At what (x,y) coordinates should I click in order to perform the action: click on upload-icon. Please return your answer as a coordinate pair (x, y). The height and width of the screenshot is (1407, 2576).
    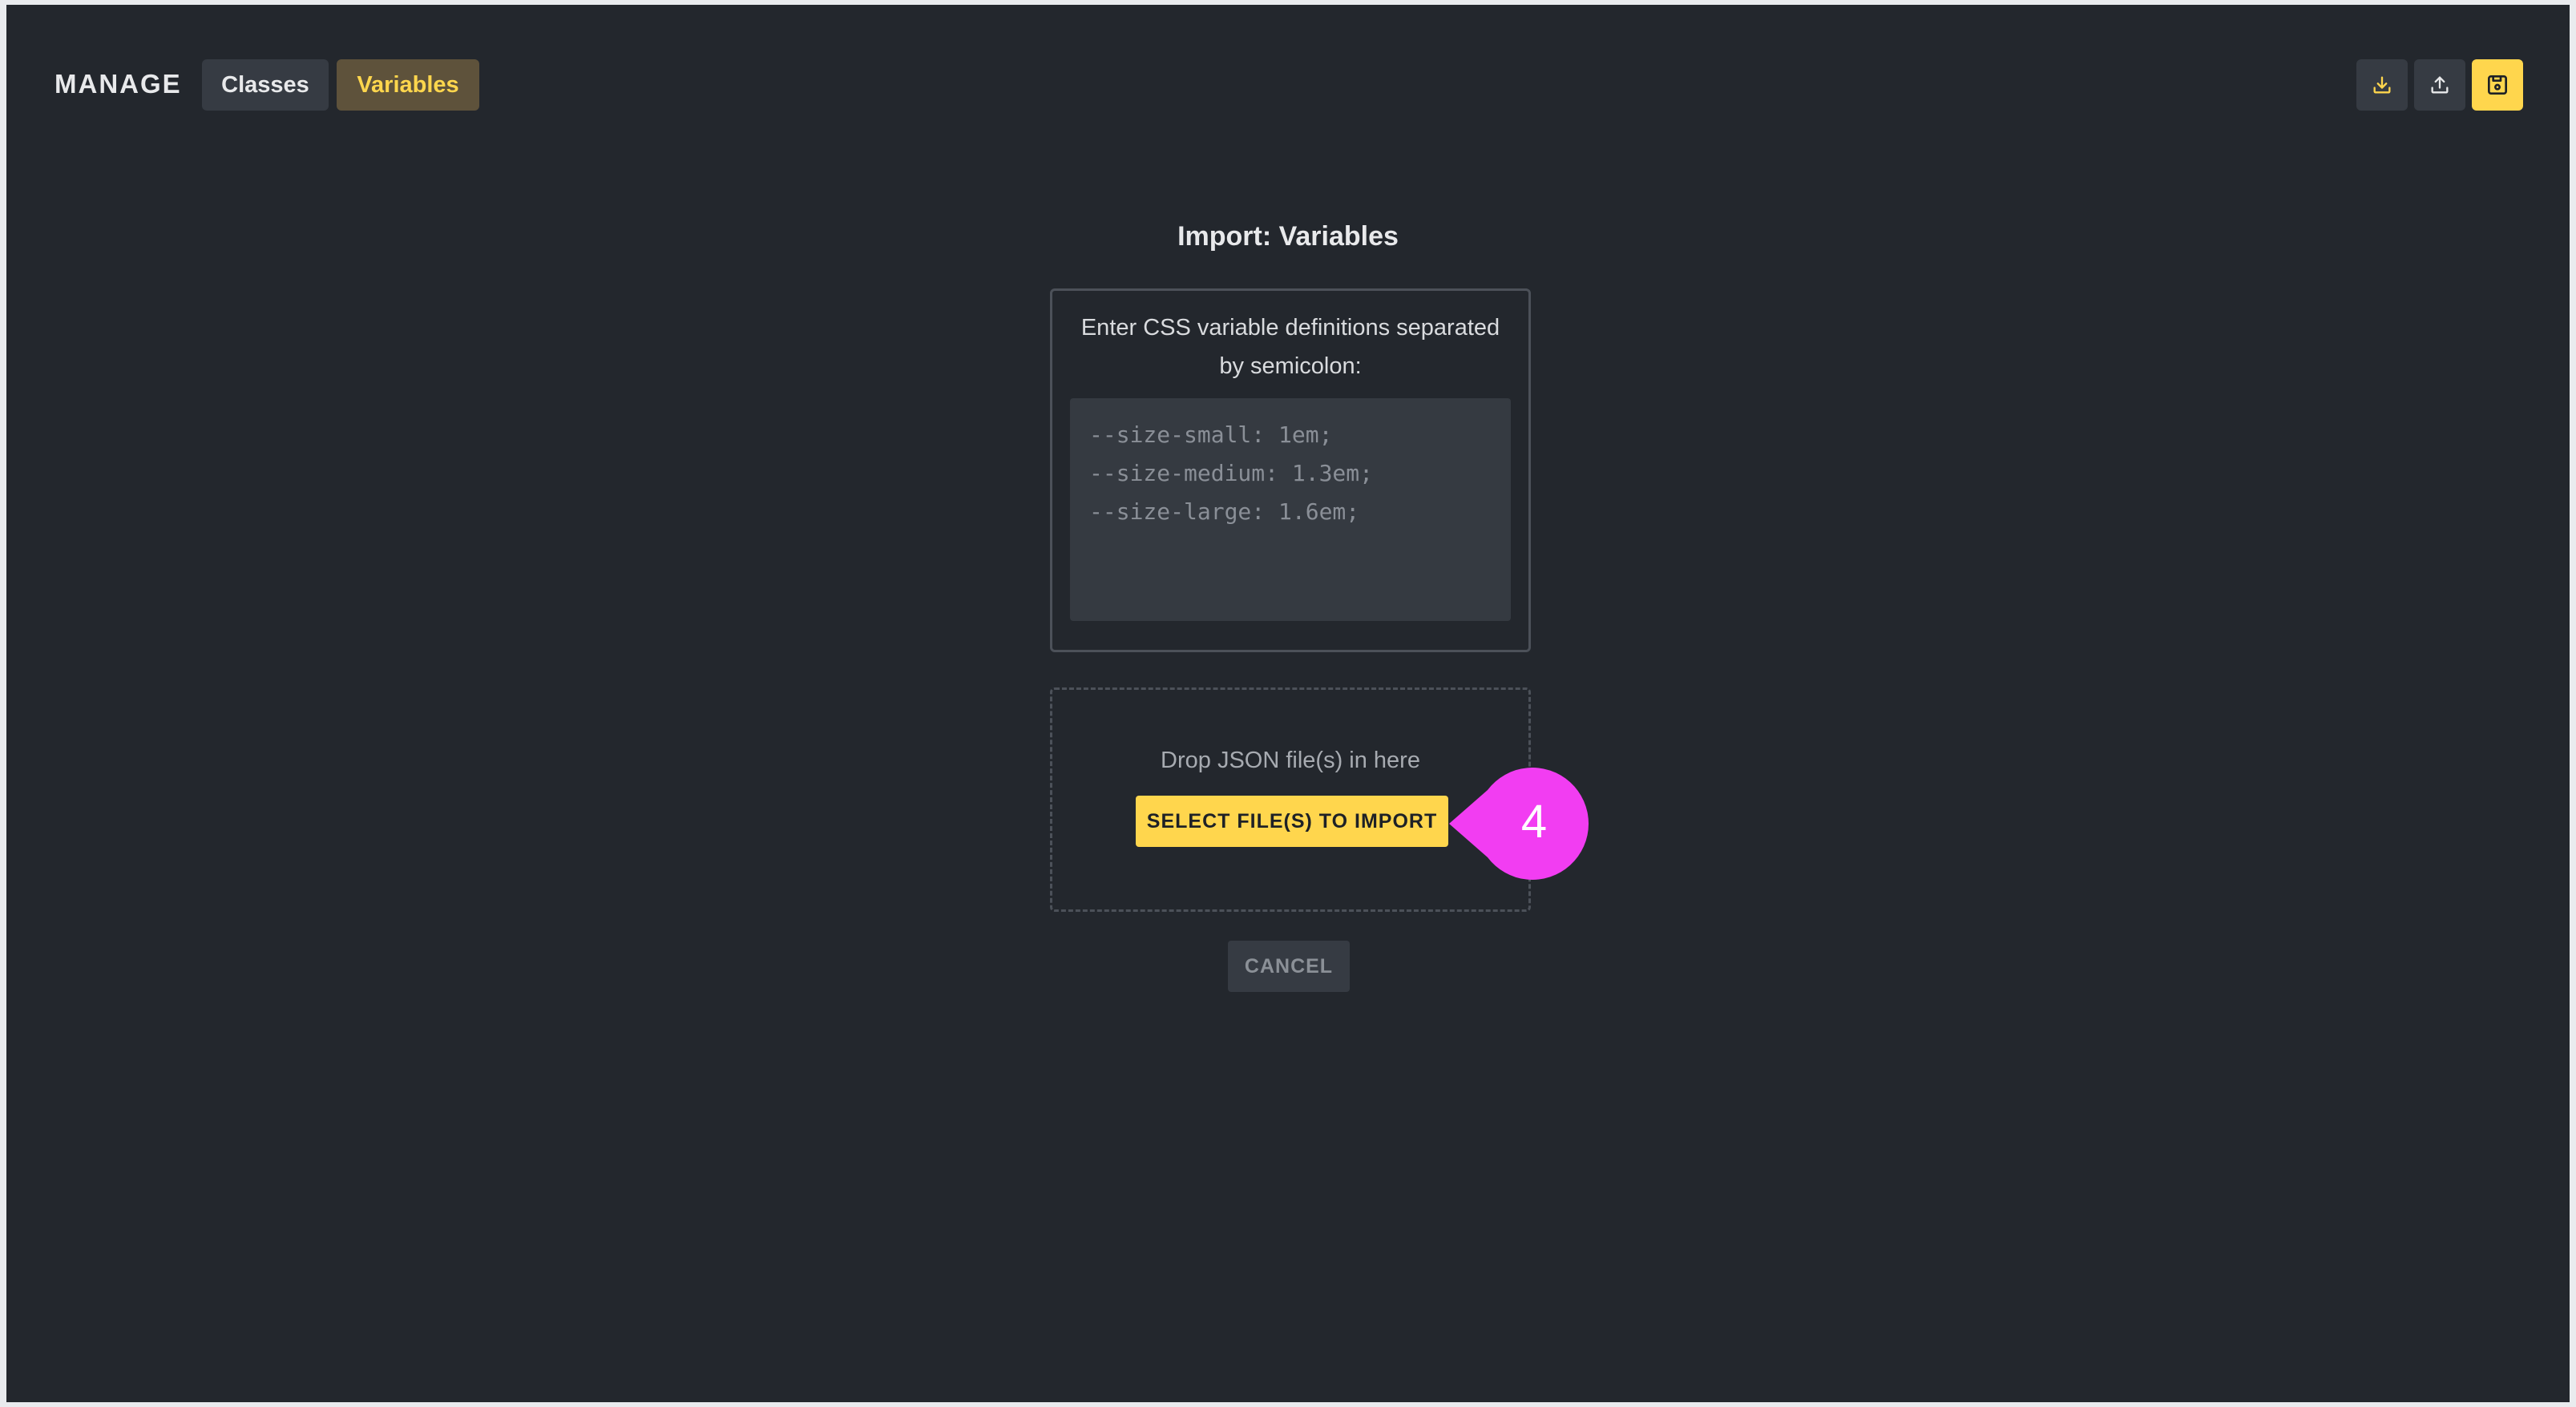
    Looking at the image, I should click on (2440, 85).